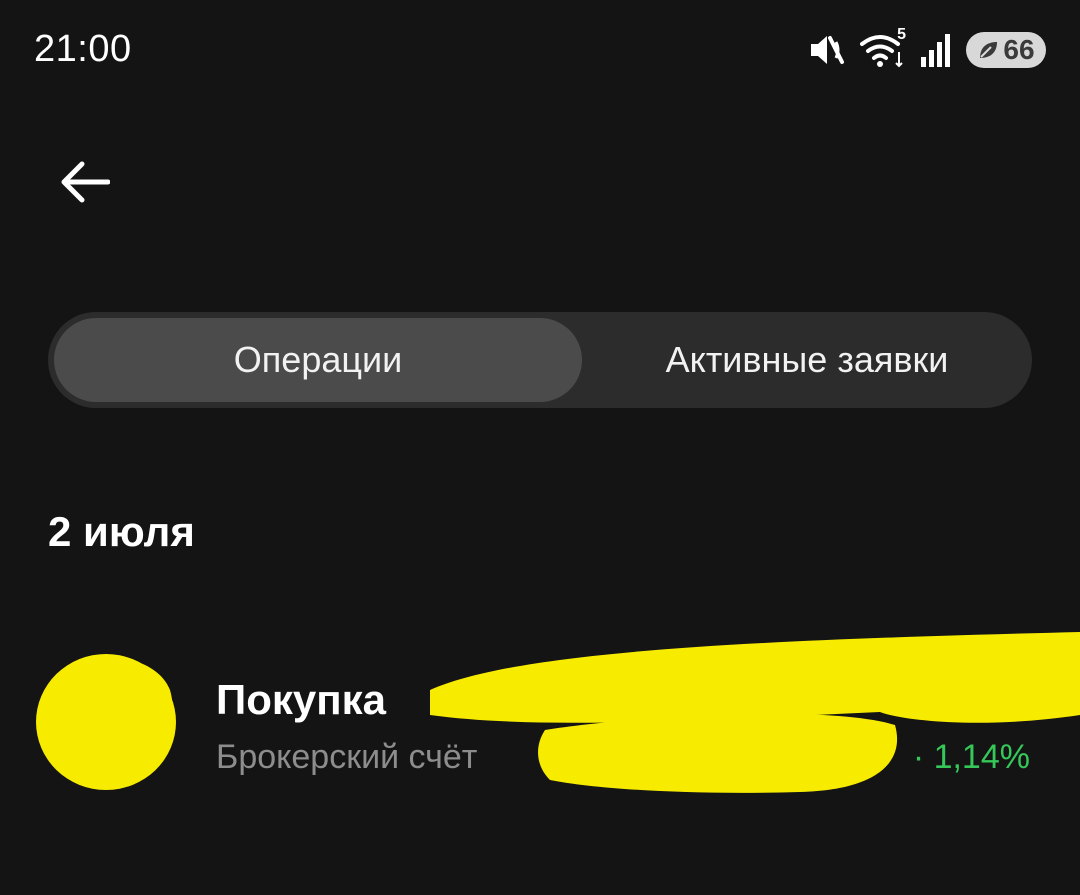 The height and width of the screenshot is (895, 1080). Describe the element at coordinates (106, 722) in the screenshot. I see `operation-avatar` at that location.